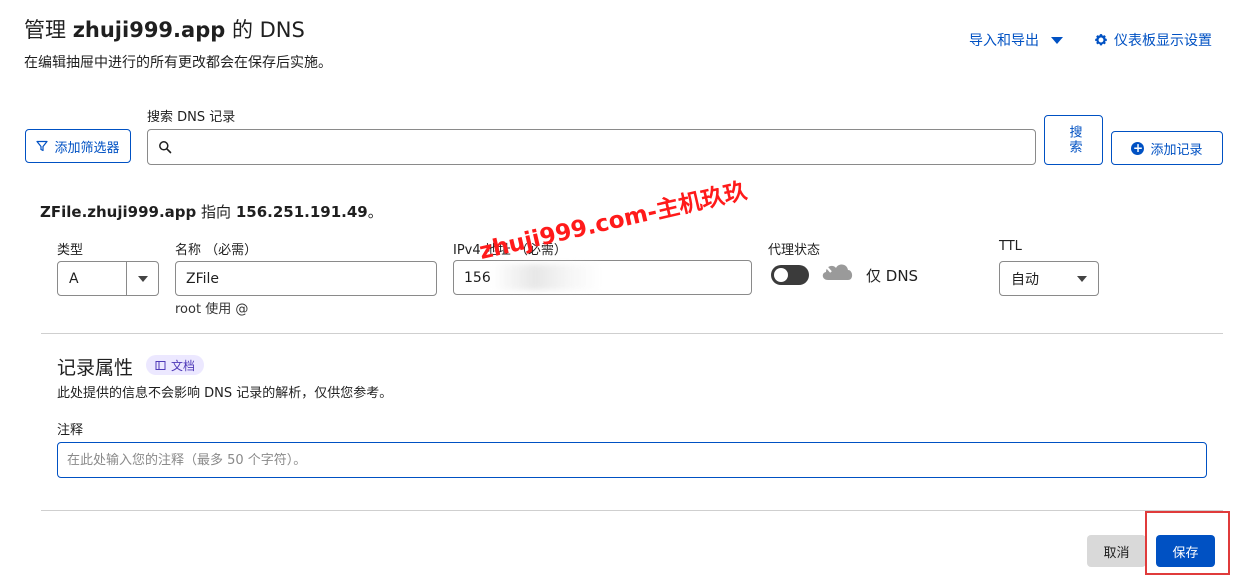 Image resolution: width=1245 pixels, height=580 pixels. What do you see at coordinates (95, 368) in the screenshot?
I see `record-attributes-title: 记录属性` at bounding box center [95, 368].